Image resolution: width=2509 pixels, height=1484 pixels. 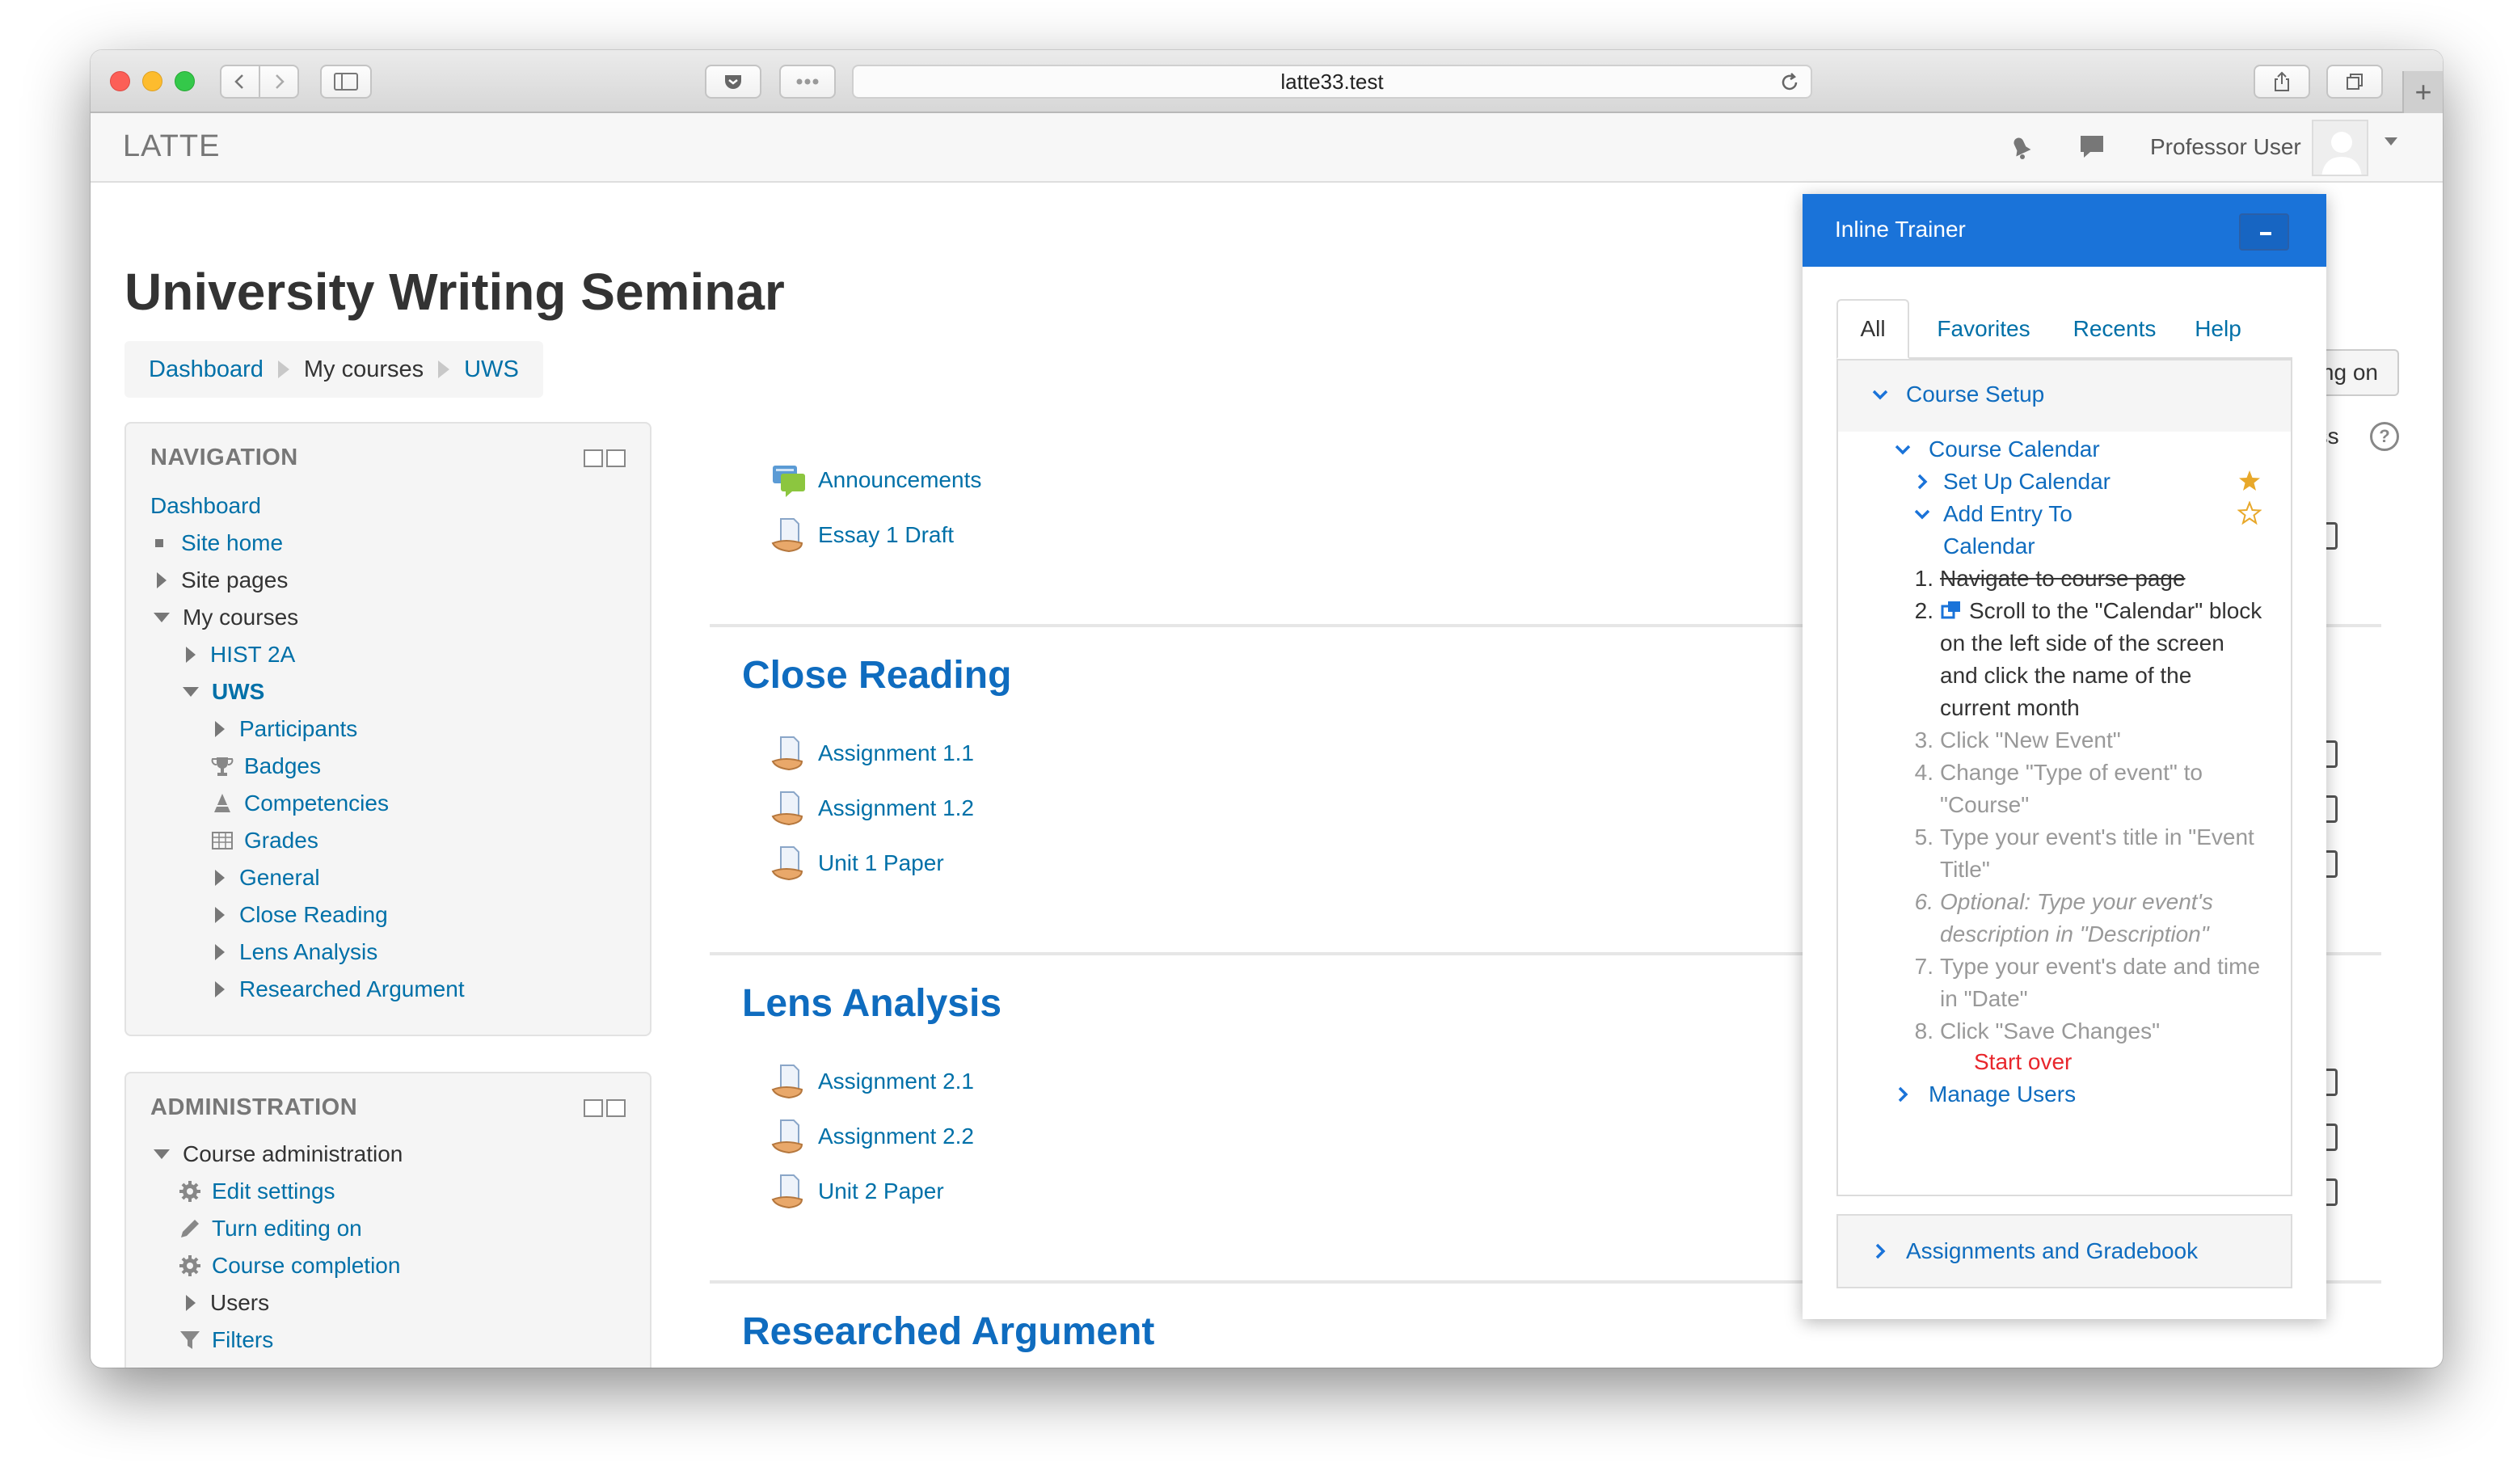 I want to click on breadcrumb-dashboard: Dashboard, so click(x=206, y=369).